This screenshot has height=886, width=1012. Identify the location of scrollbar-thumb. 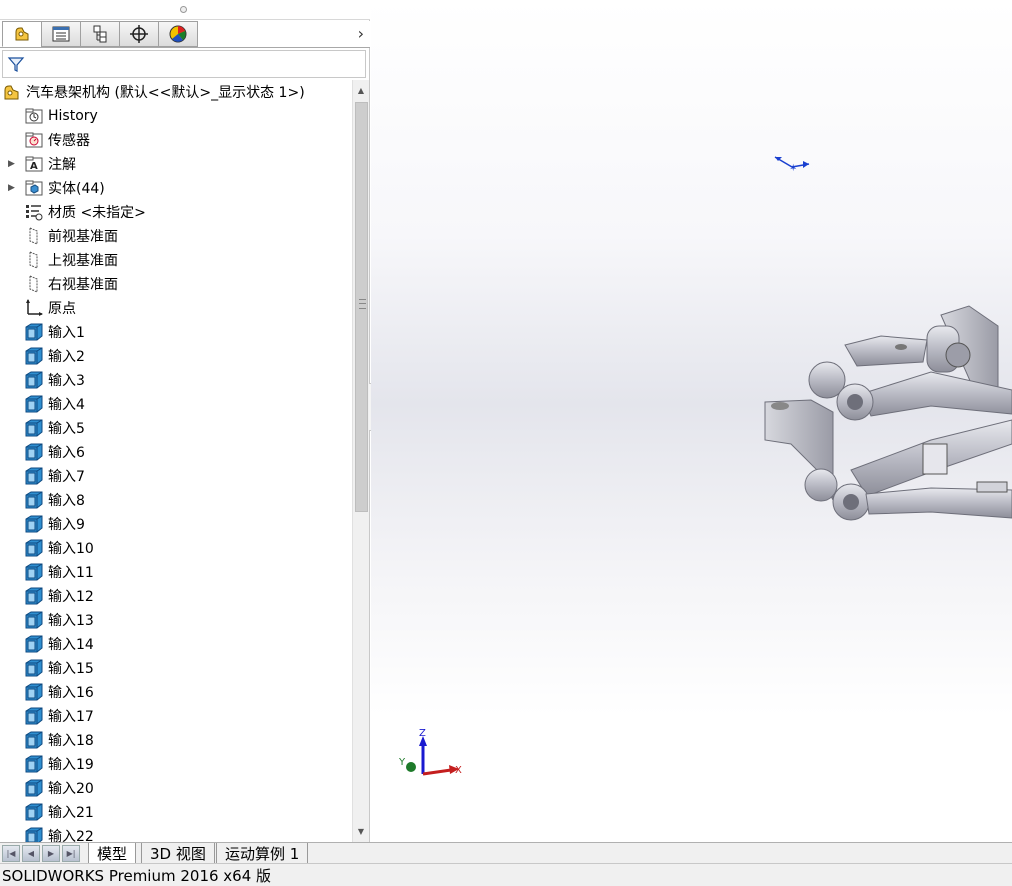
(361, 307).